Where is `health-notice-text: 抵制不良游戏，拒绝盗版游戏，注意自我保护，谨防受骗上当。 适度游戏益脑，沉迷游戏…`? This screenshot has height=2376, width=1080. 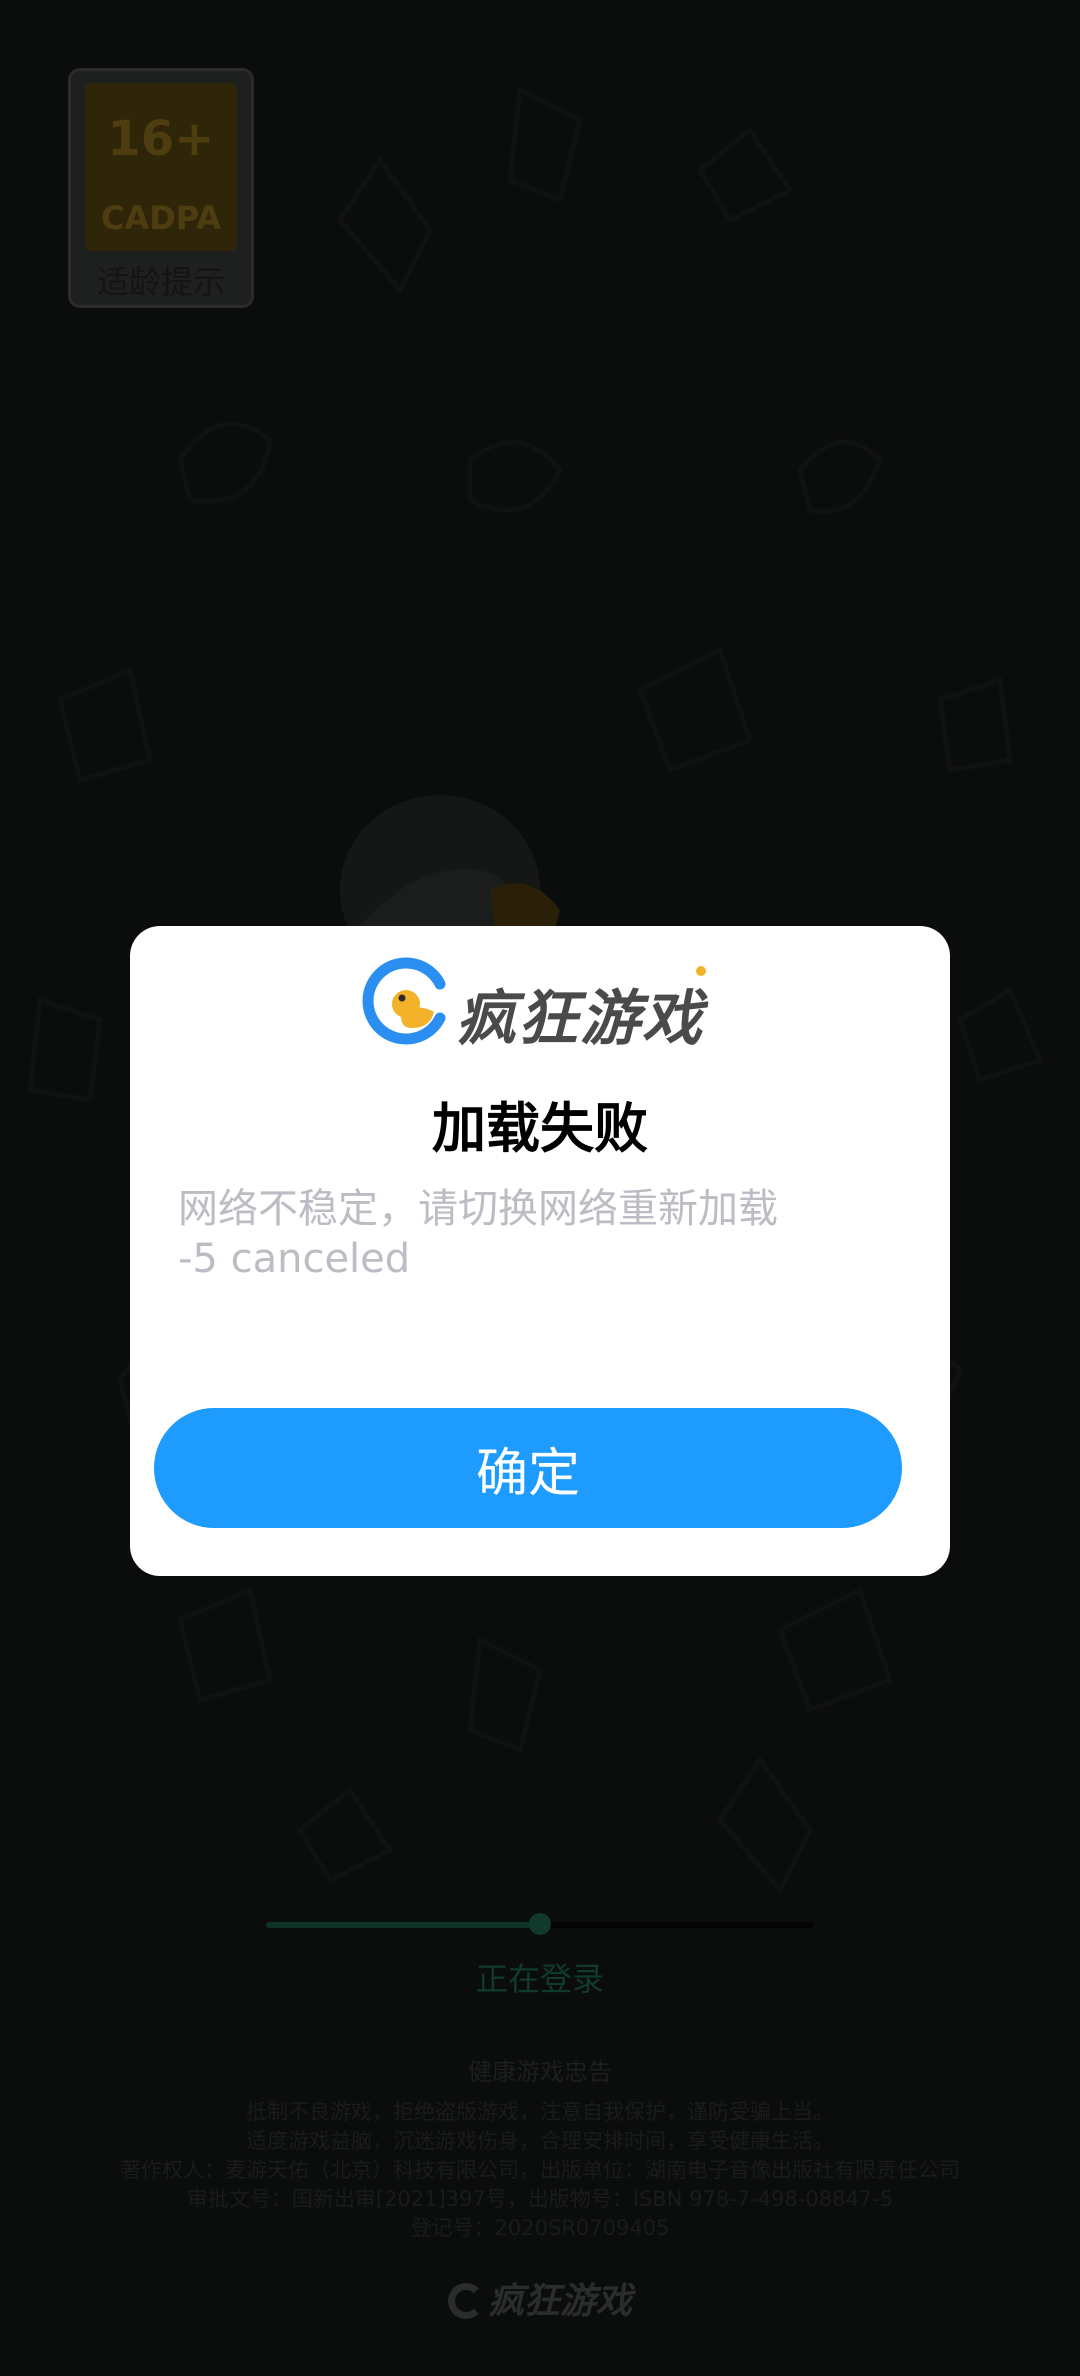 health-notice-text: 抵制不良游戏，拒绝盗版游戏，注意自我保护，谨防受骗上当。 适度游戏益脑，沉迷游戏… is located at coordinates (540, 2170).